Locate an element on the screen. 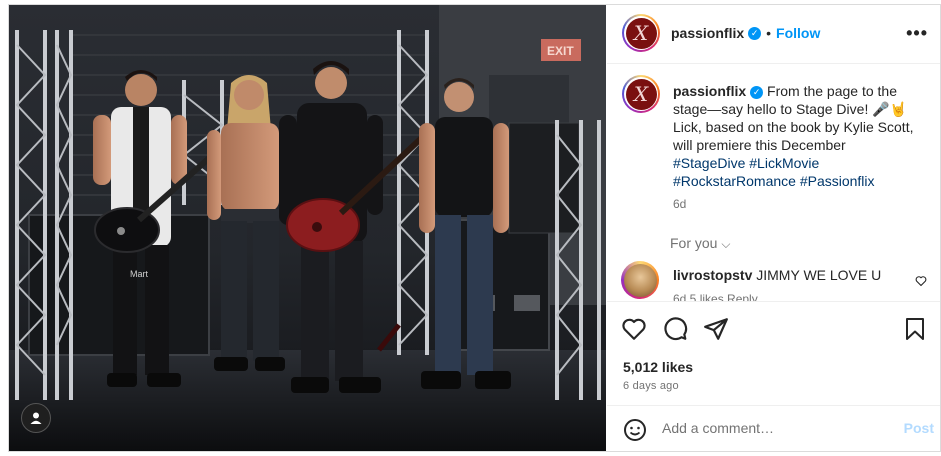 This screenshot has width=941, height=456. share-icon is located at coordinates (716, 329).